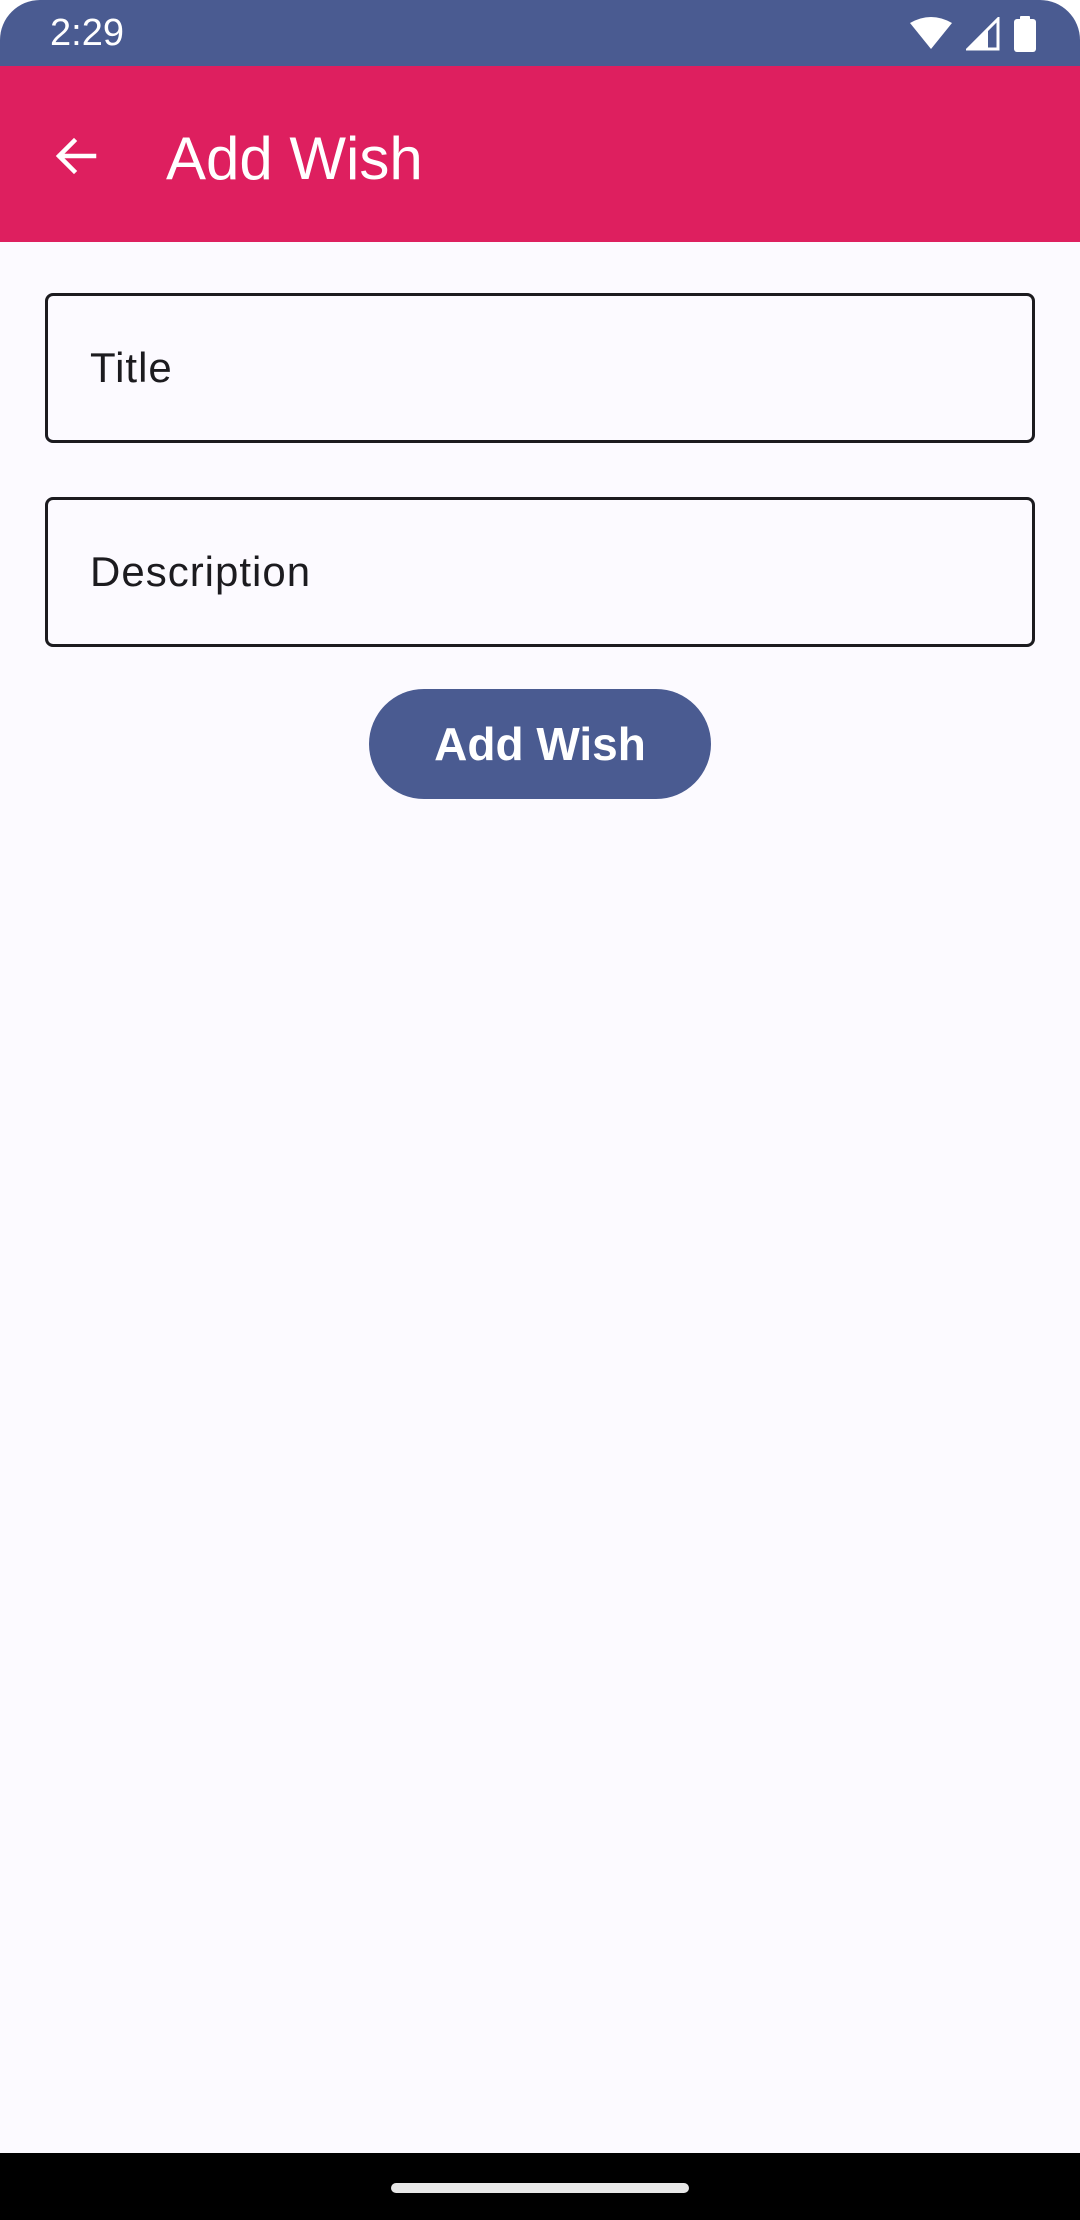  I want to click on home-gesture-handle, so click(540, 2188).